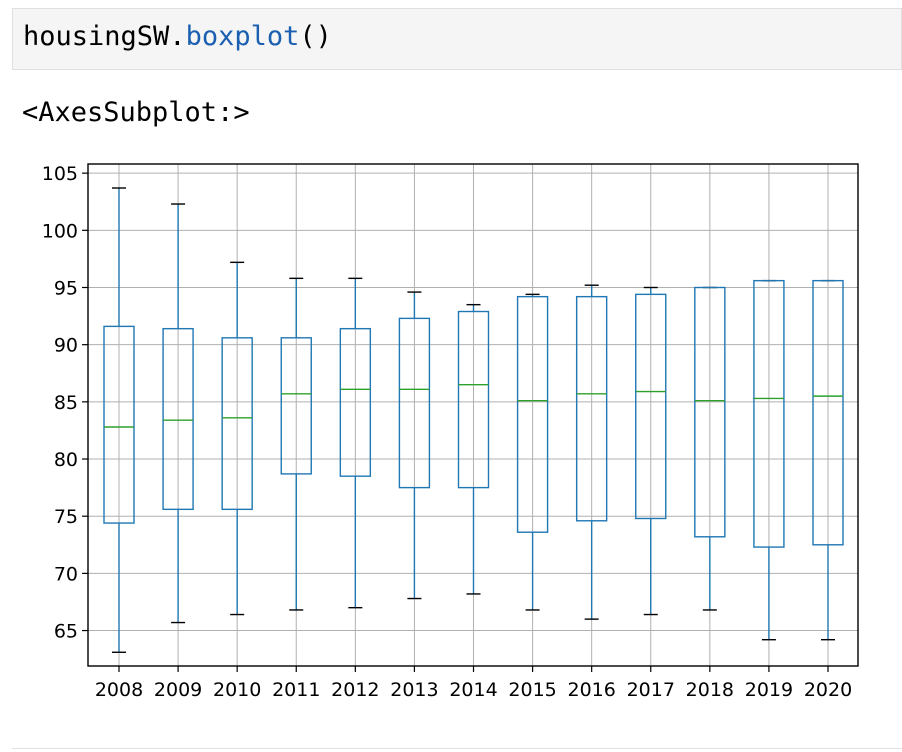 This screenshot has width=902, height=752. What do you see at coordinates (119, 690) in the screenshot?
I see `x-tick-label: 2008` at bounding box center [119, 690].